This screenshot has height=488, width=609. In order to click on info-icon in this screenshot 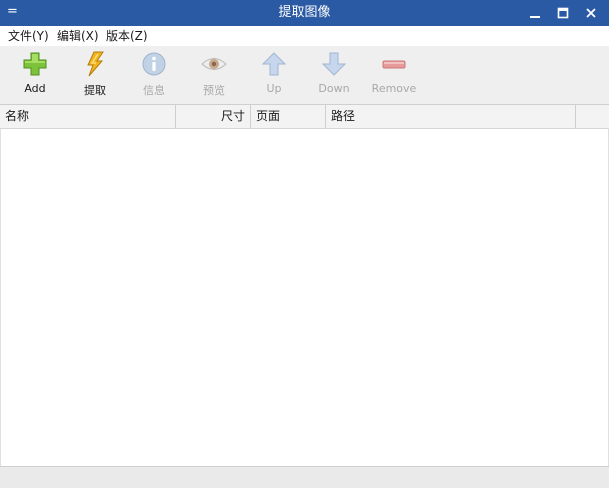, I will do `click(154, 64)`.